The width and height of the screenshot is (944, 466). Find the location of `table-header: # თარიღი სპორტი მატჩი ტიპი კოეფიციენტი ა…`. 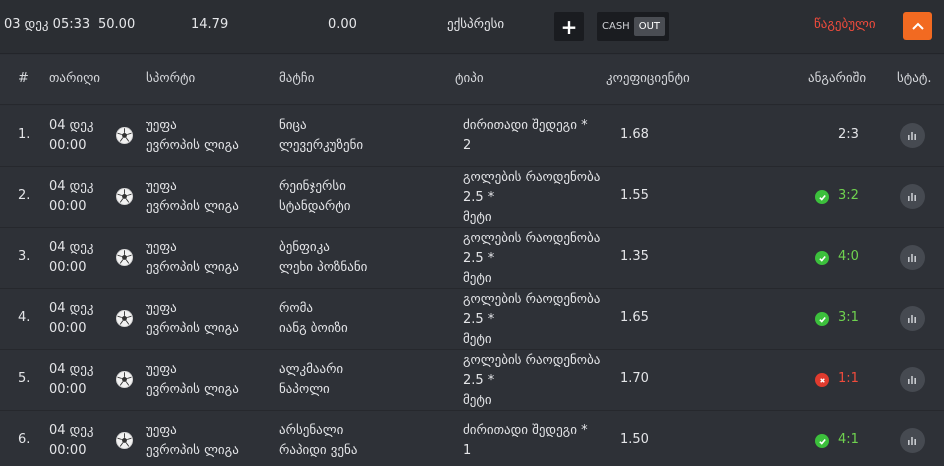

table-header: # თარიღი სპორტი მატჩი ტიპი კოეფიციენტი ა… is located at coordinates (472, 80).